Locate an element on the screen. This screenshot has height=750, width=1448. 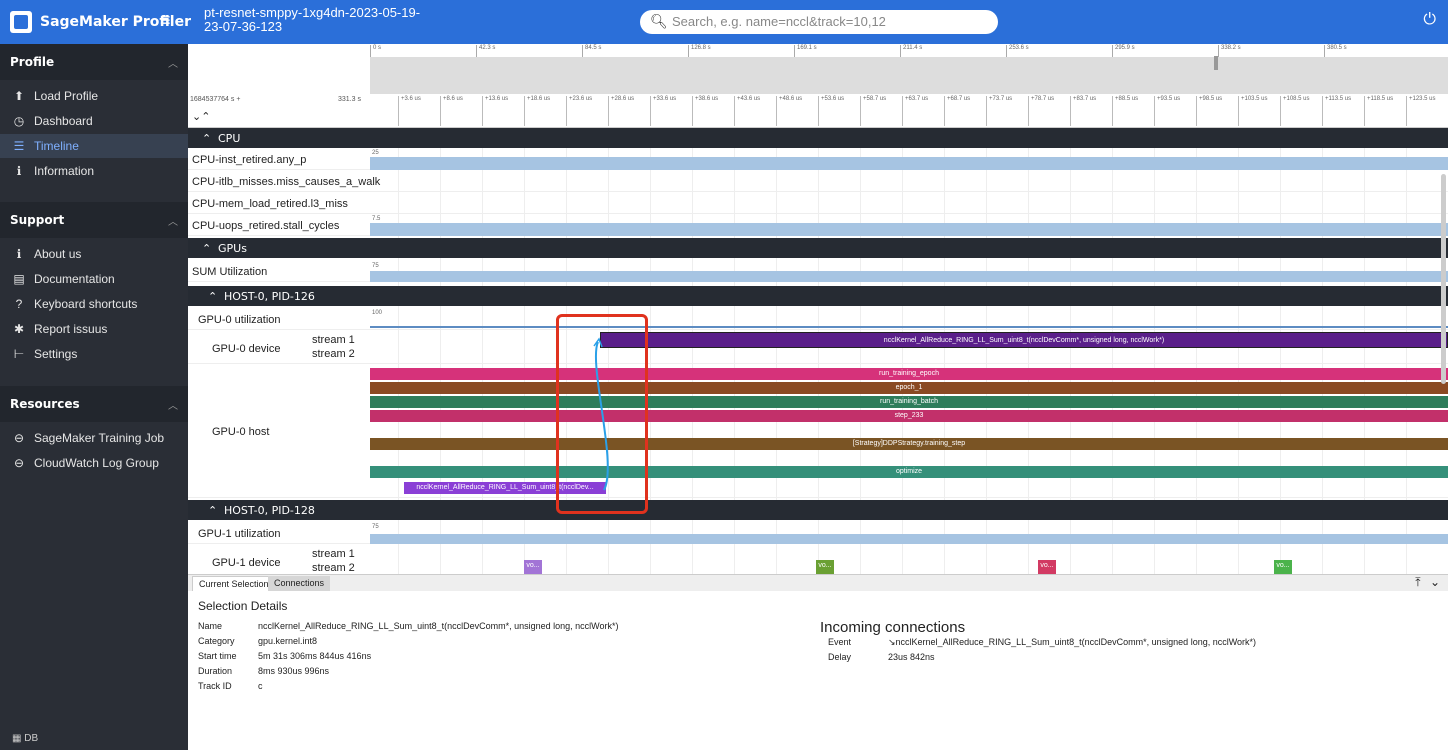
sidebar-item-label: CloudWatch Log Group is located at coordinates (96, 463).